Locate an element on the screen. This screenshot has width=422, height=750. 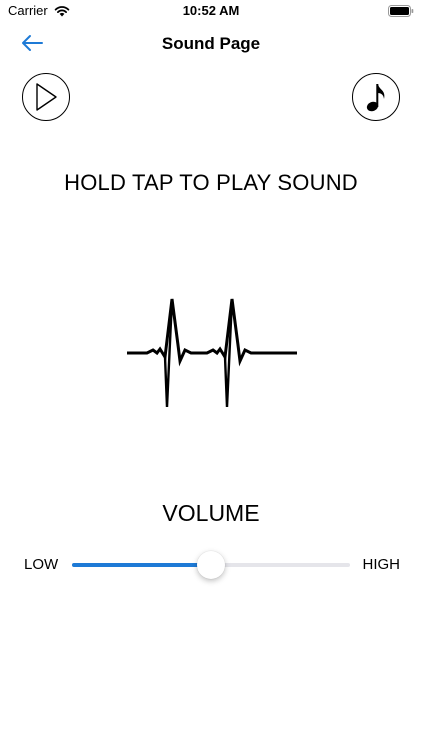
volume-slider is located at coordinates (211, 565).